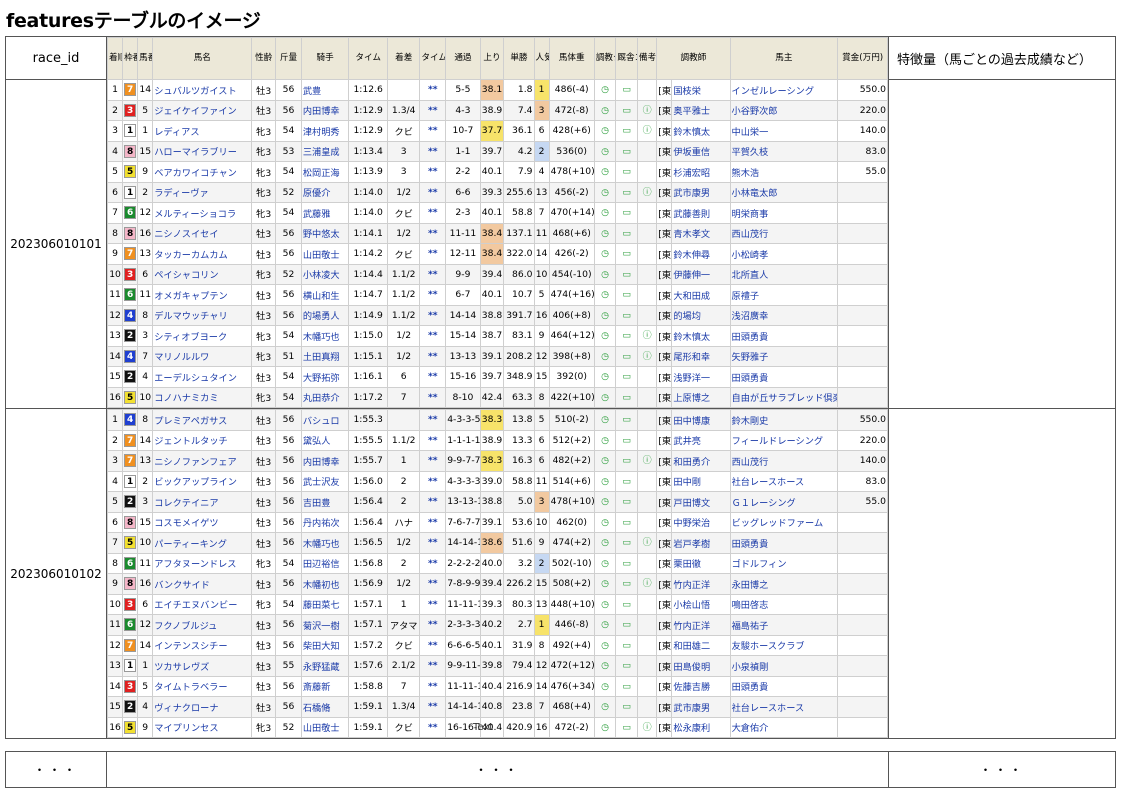 This screenshot has width=1121, height=801. I want to click on cell-horse-name: タイムトラベラー, so click(202, 686).